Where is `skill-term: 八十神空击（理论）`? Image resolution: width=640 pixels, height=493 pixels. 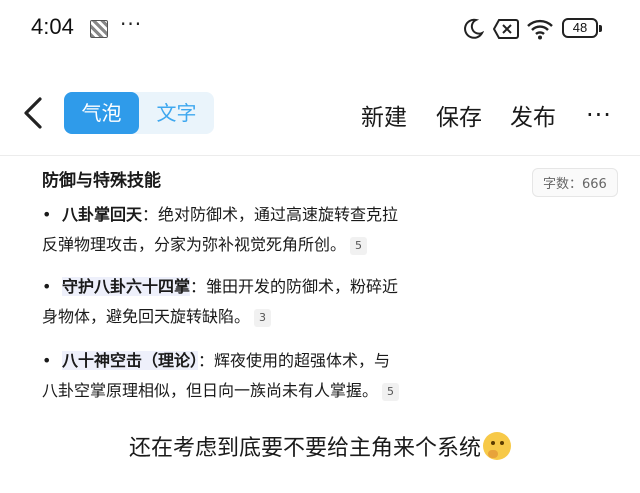 skill-term: 八十神空击（理论） is located at coordinates (130, 360).